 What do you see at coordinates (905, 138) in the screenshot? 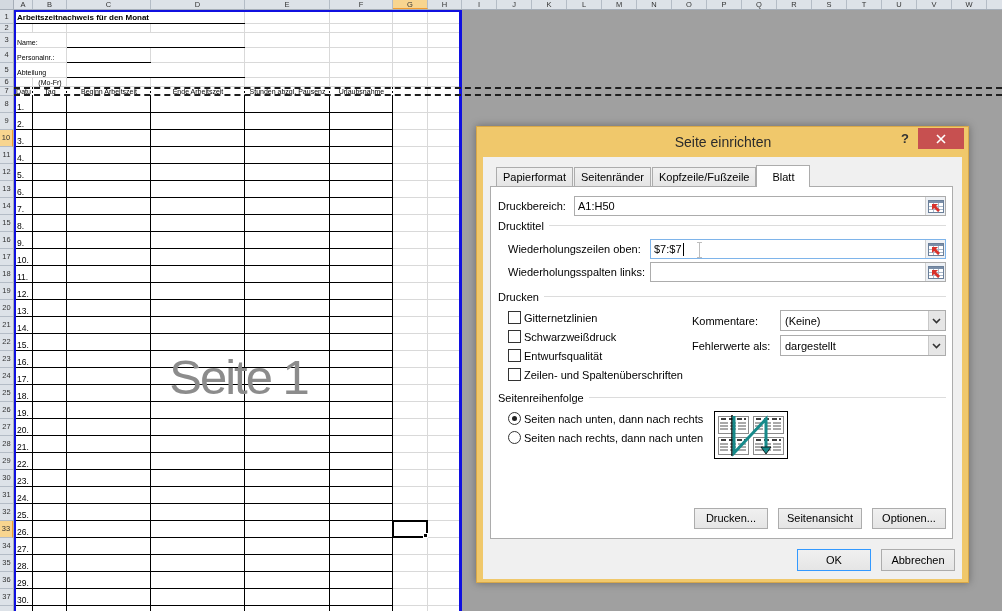
I see `help-button: ?` at bounding box center [905, 138].